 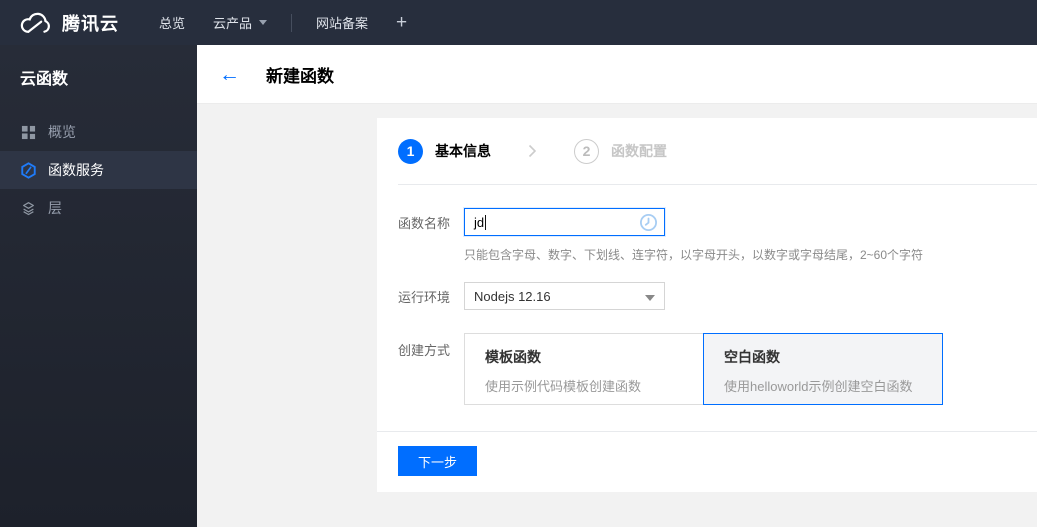 What do you see at coordinates (292, 22) in the screenshot?
I see `nav-divider` at bounding box center [292, 22].